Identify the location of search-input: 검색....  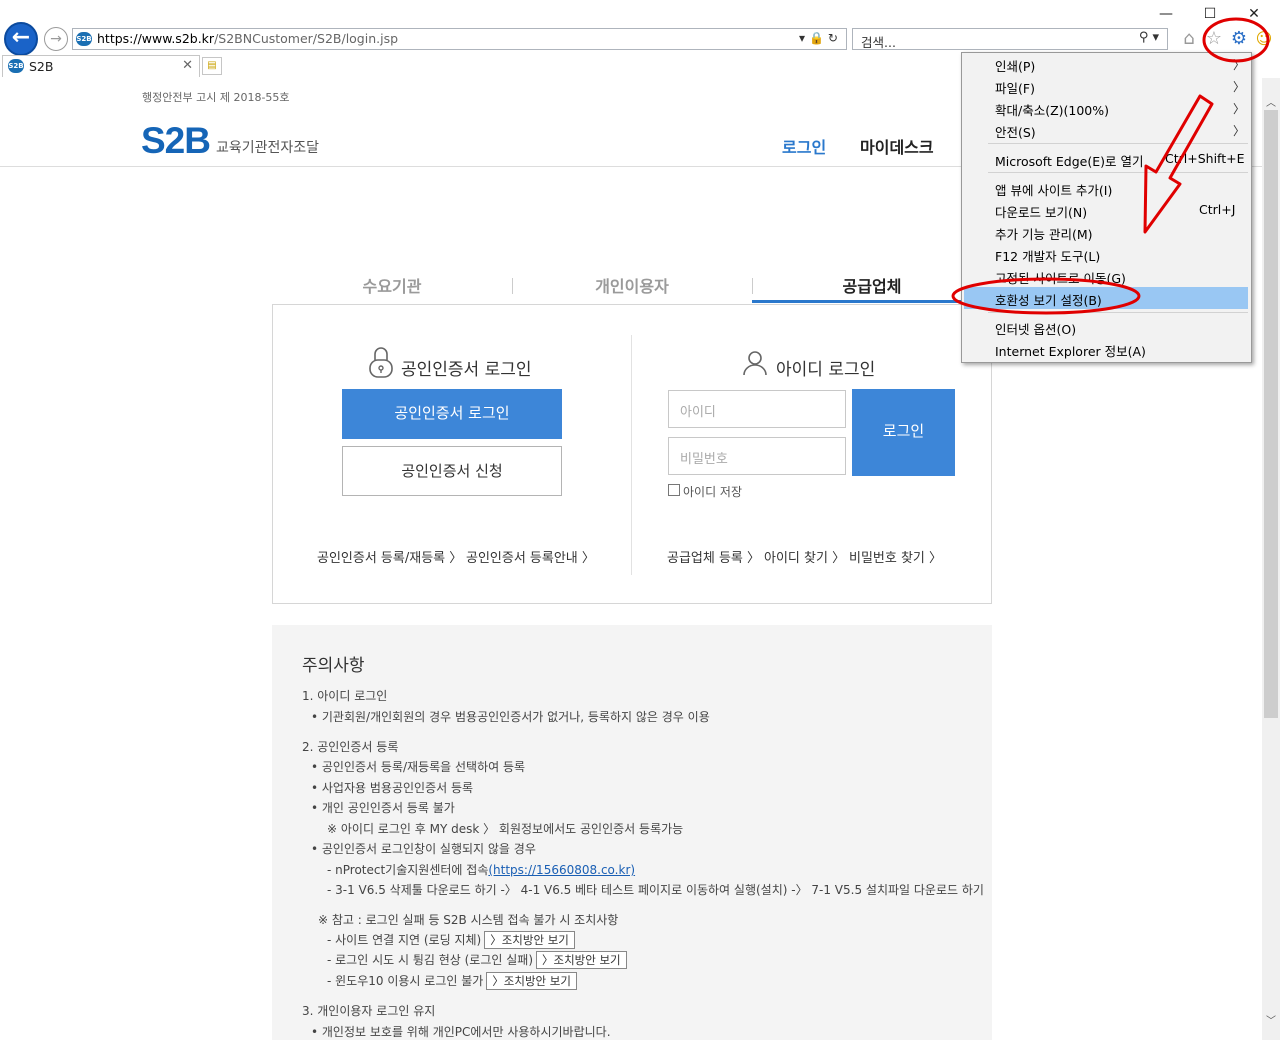
(878, 41).